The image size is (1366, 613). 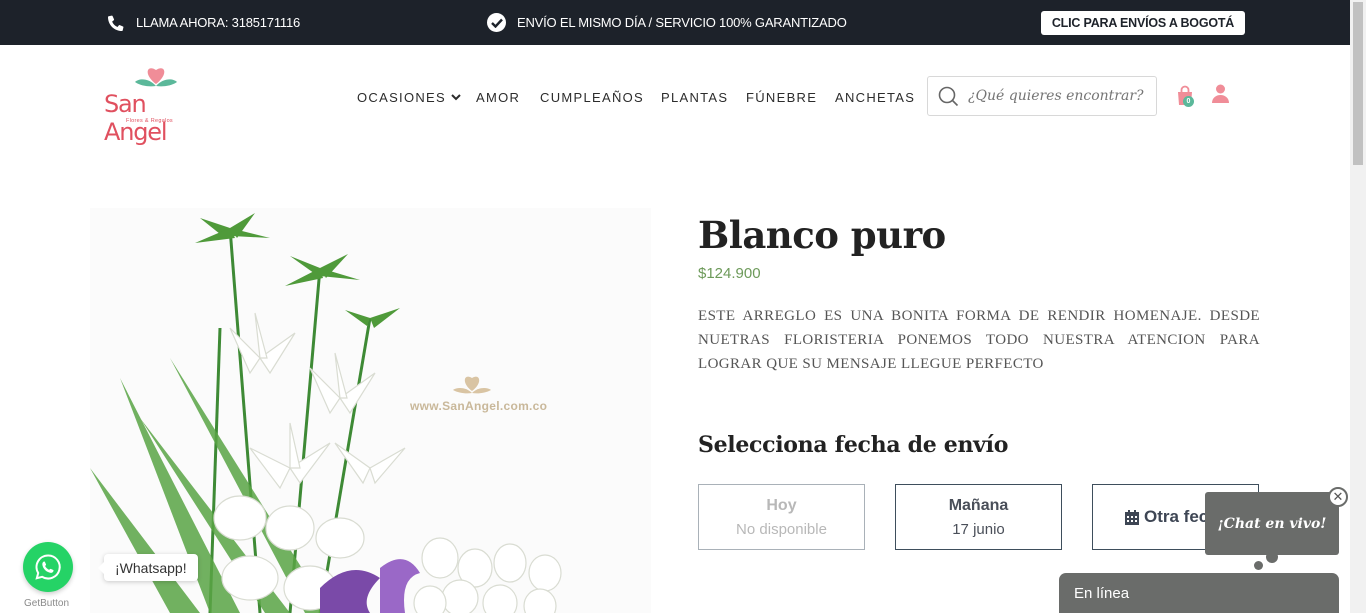 What do you see at coordinates (1058, 96) in the screenshot?
I see `search-input` at bounding box center [1058, 96].